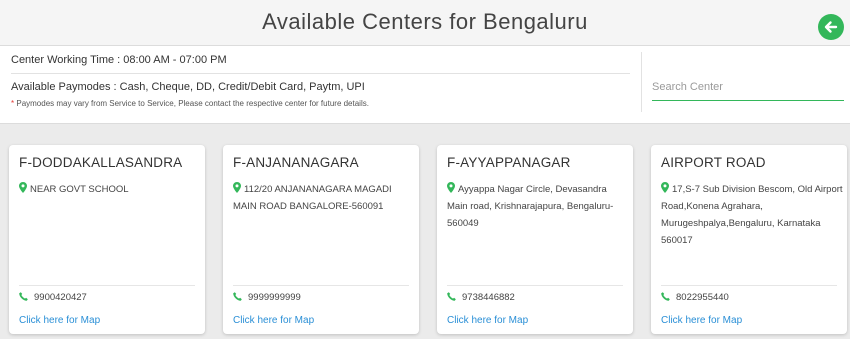 This screenshot has height=339, width=850. I want to click on page-title: Available Centers for Bengaluru, so click(425, 21).